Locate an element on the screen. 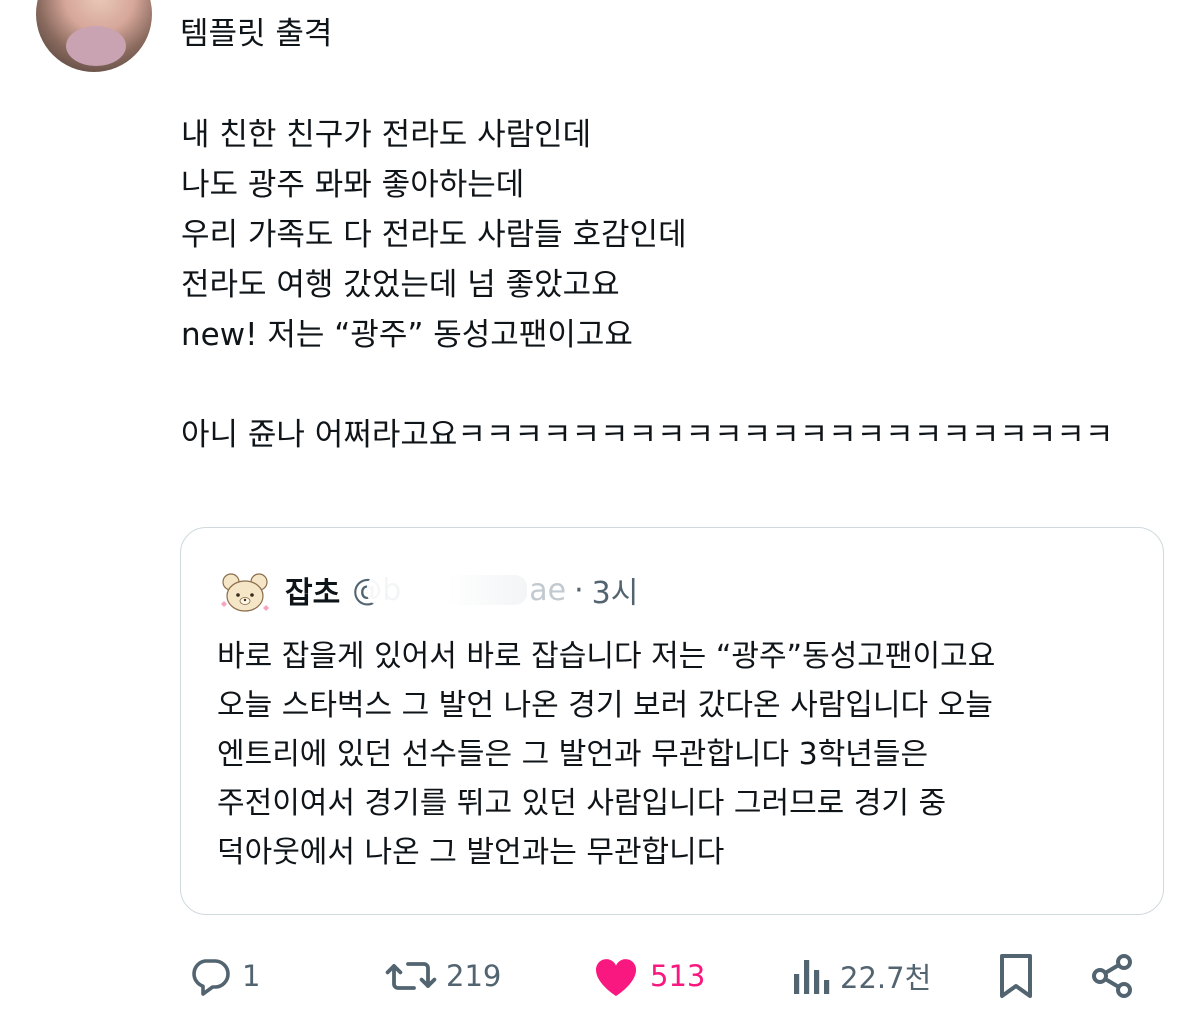  bookmark-button is located at coordinates (1016, 976).